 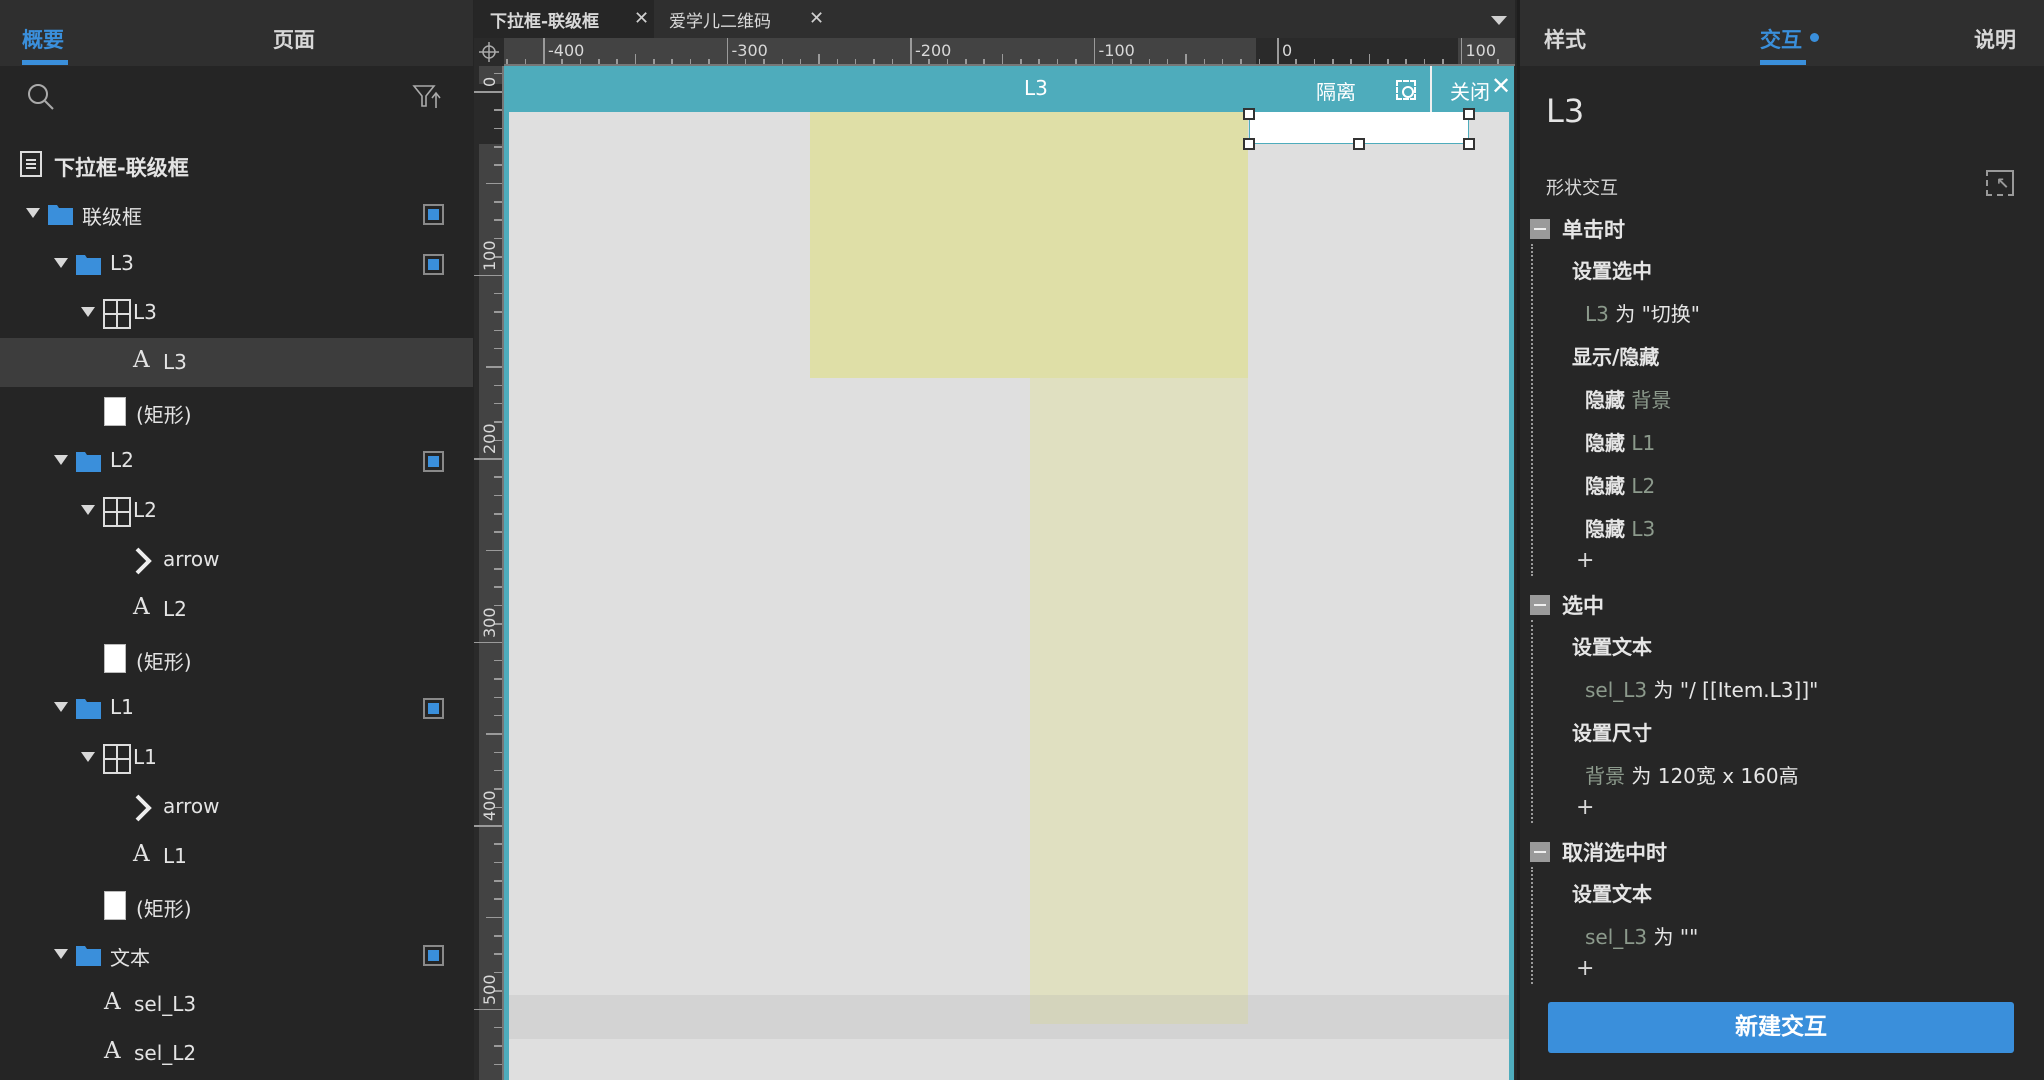 What do you see at coordinates (1783, 62) in the screenshot?
I see `active-tab-indicator` at bounding box center [1783, 62].